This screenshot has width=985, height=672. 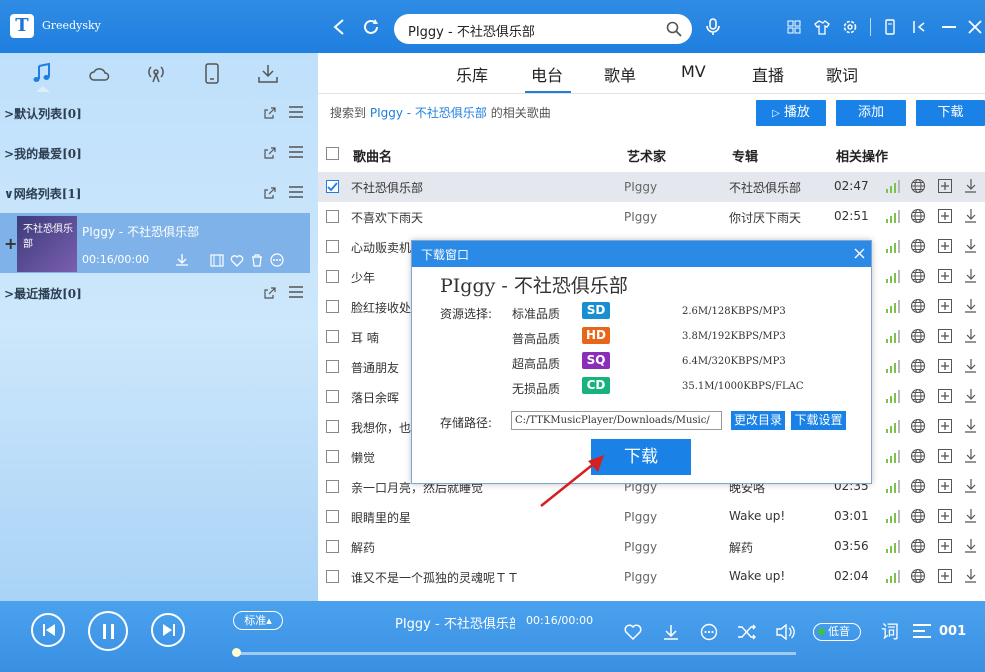 I want to click on skin-icon, so click(x=822, y=27).